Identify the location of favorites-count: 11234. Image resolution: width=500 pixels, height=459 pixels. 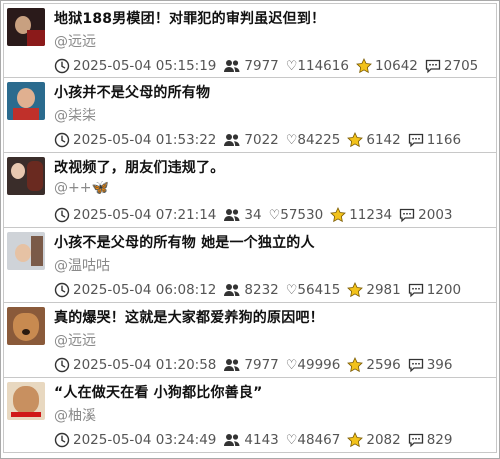
(371, 215).